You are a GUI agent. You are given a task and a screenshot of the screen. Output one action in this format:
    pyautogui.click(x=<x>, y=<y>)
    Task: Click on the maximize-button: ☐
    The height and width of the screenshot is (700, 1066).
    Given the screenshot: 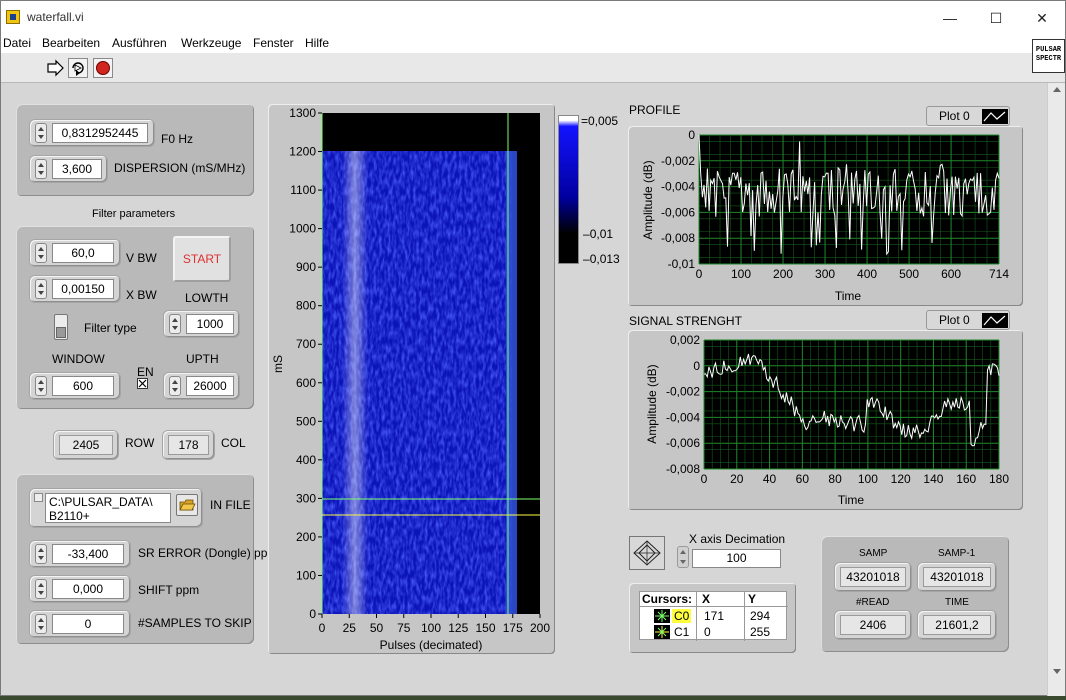 What is the action you would take?
    pyautogui.click(x=996, y=18)
    